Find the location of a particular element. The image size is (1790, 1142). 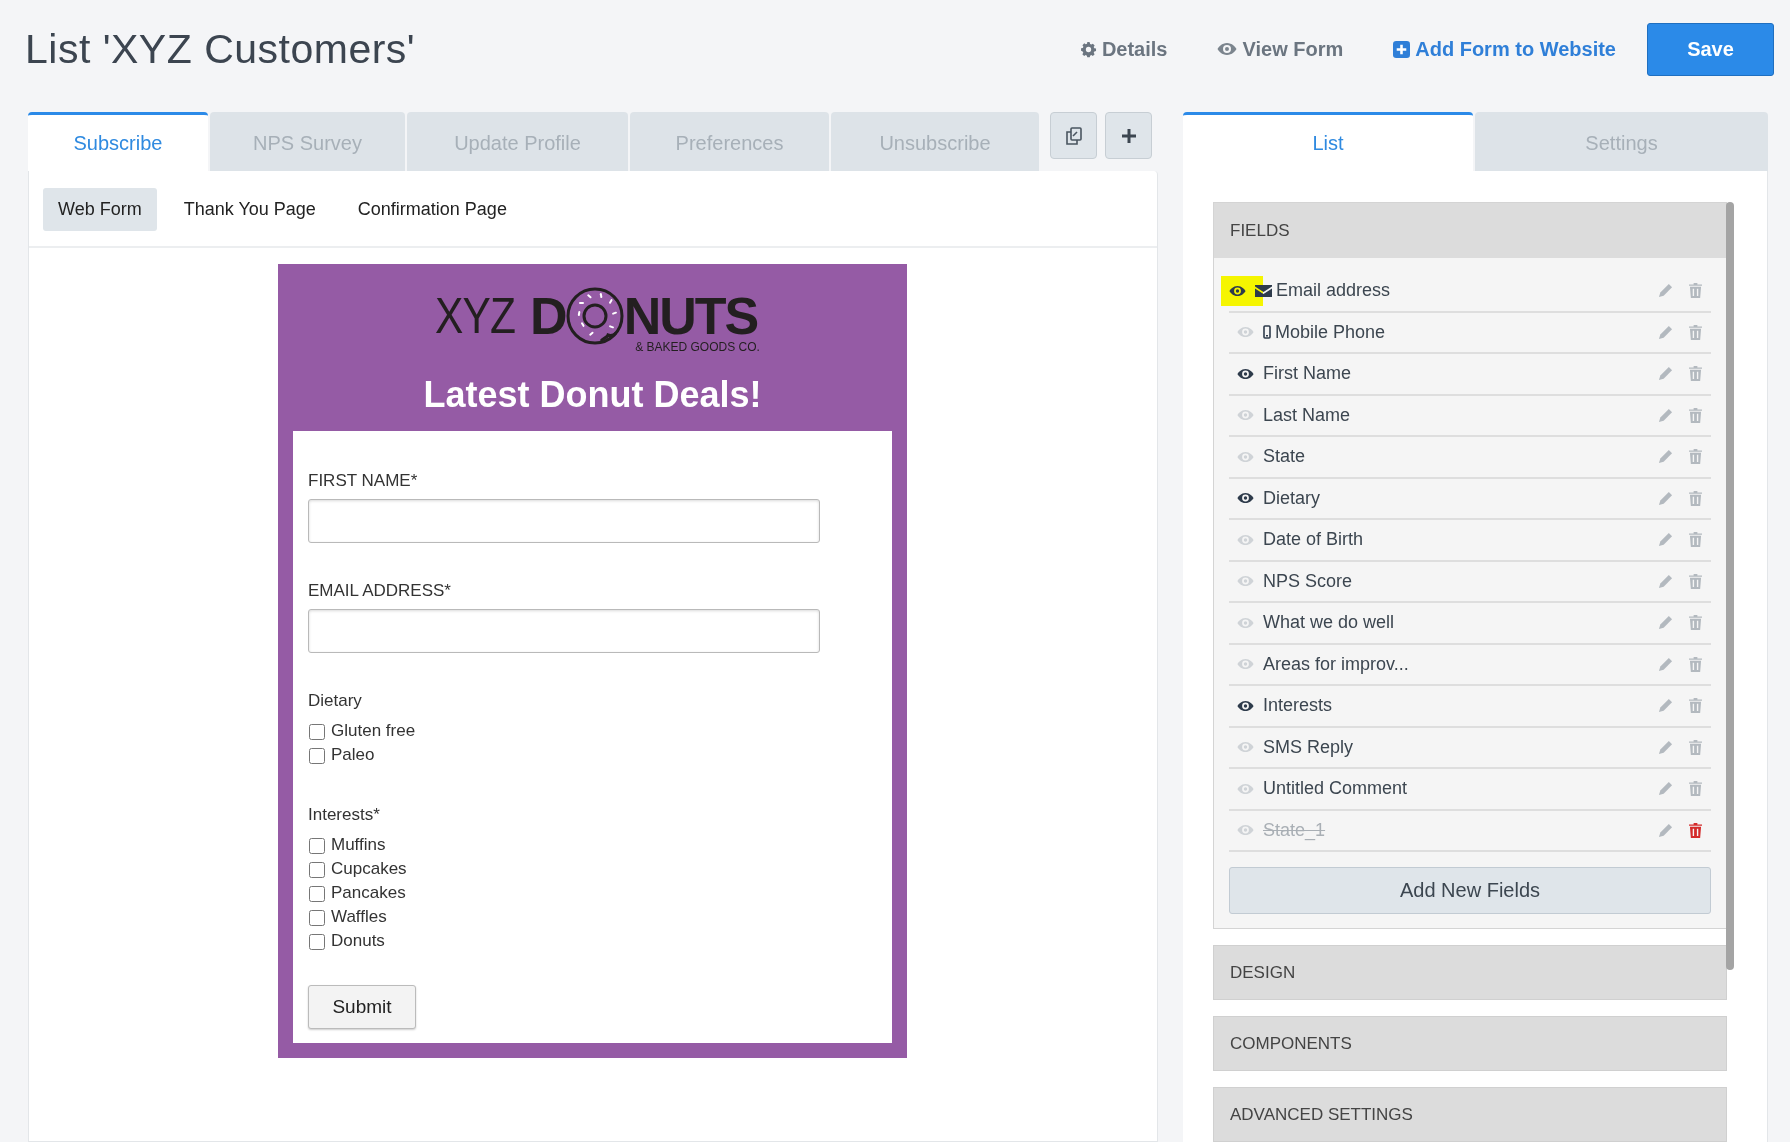

settings-icon is located at coordinates (1088, 49).